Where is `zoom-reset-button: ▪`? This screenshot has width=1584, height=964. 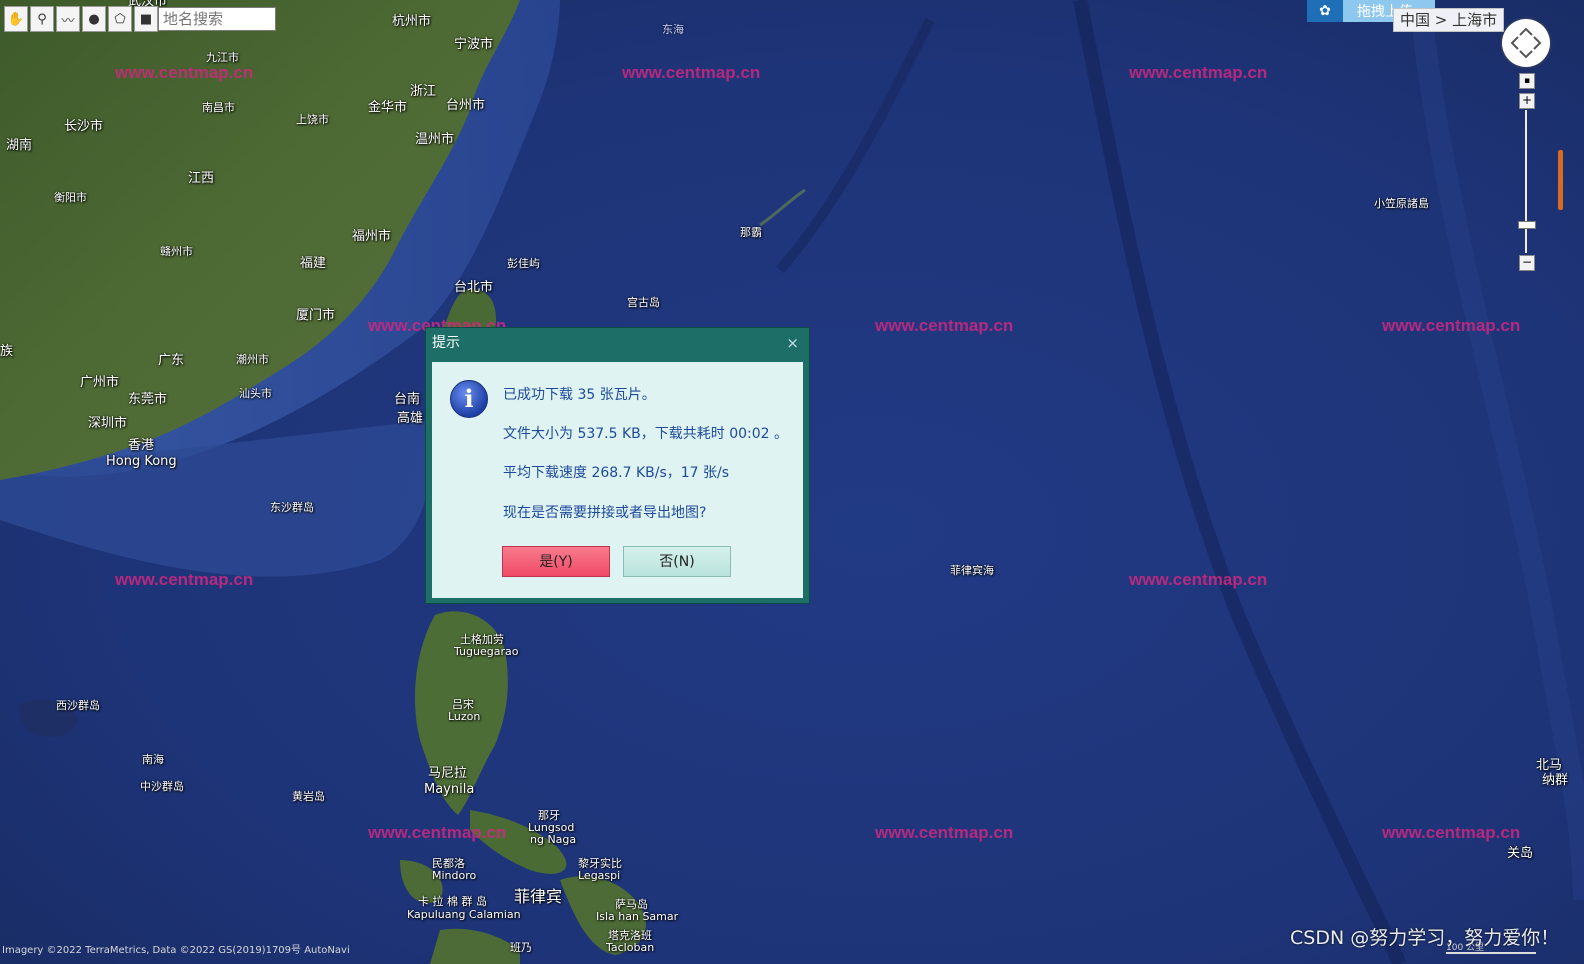 zoom-reset-button: ▪ is located at coordinates (1527, 81).